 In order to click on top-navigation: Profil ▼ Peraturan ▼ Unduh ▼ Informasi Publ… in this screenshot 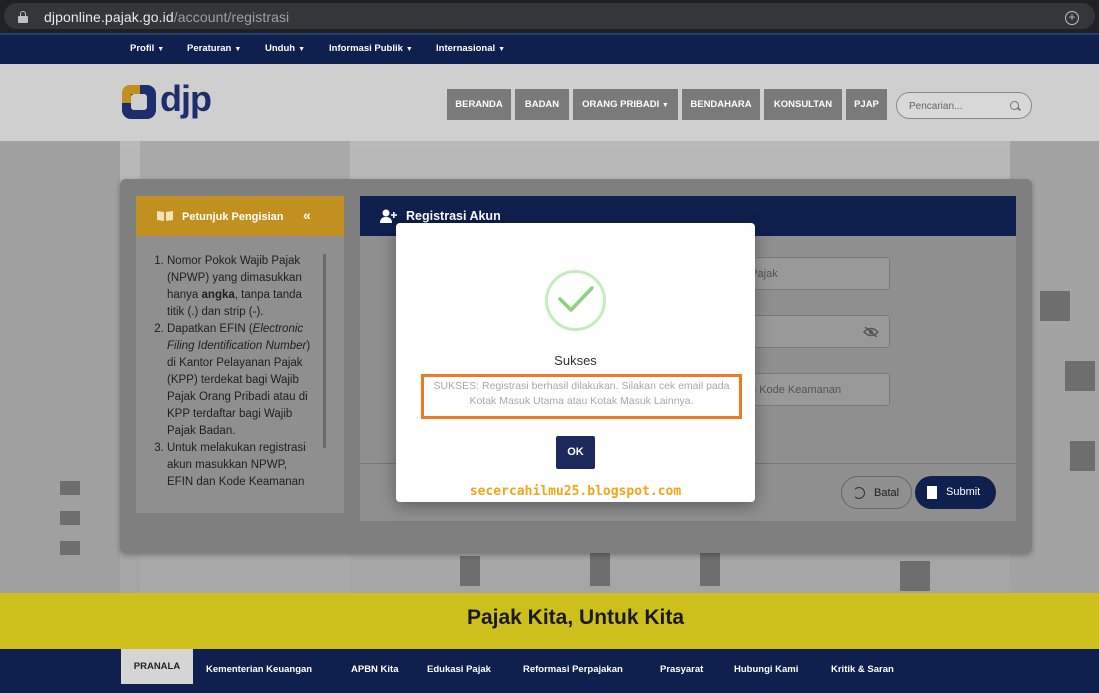, I will do `click(549, 48)`.